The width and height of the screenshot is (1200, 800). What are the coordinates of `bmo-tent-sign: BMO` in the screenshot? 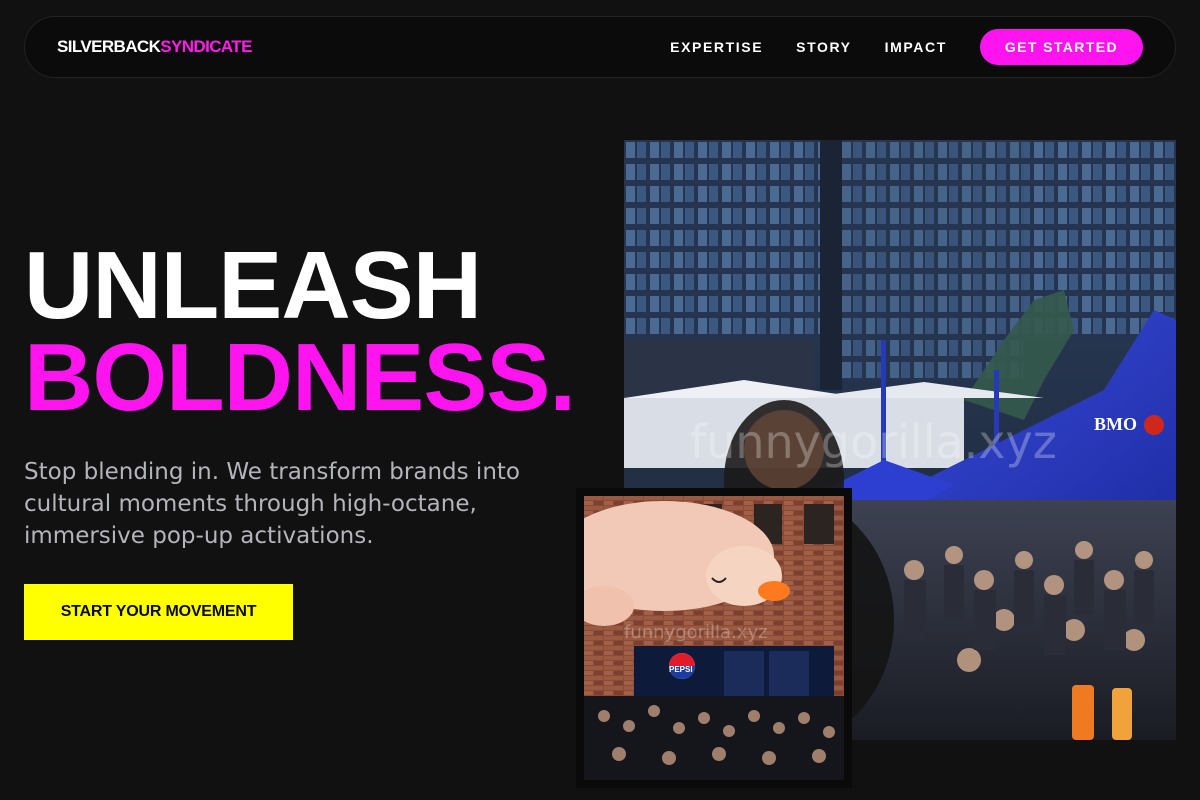 It's located at (1115, 424).